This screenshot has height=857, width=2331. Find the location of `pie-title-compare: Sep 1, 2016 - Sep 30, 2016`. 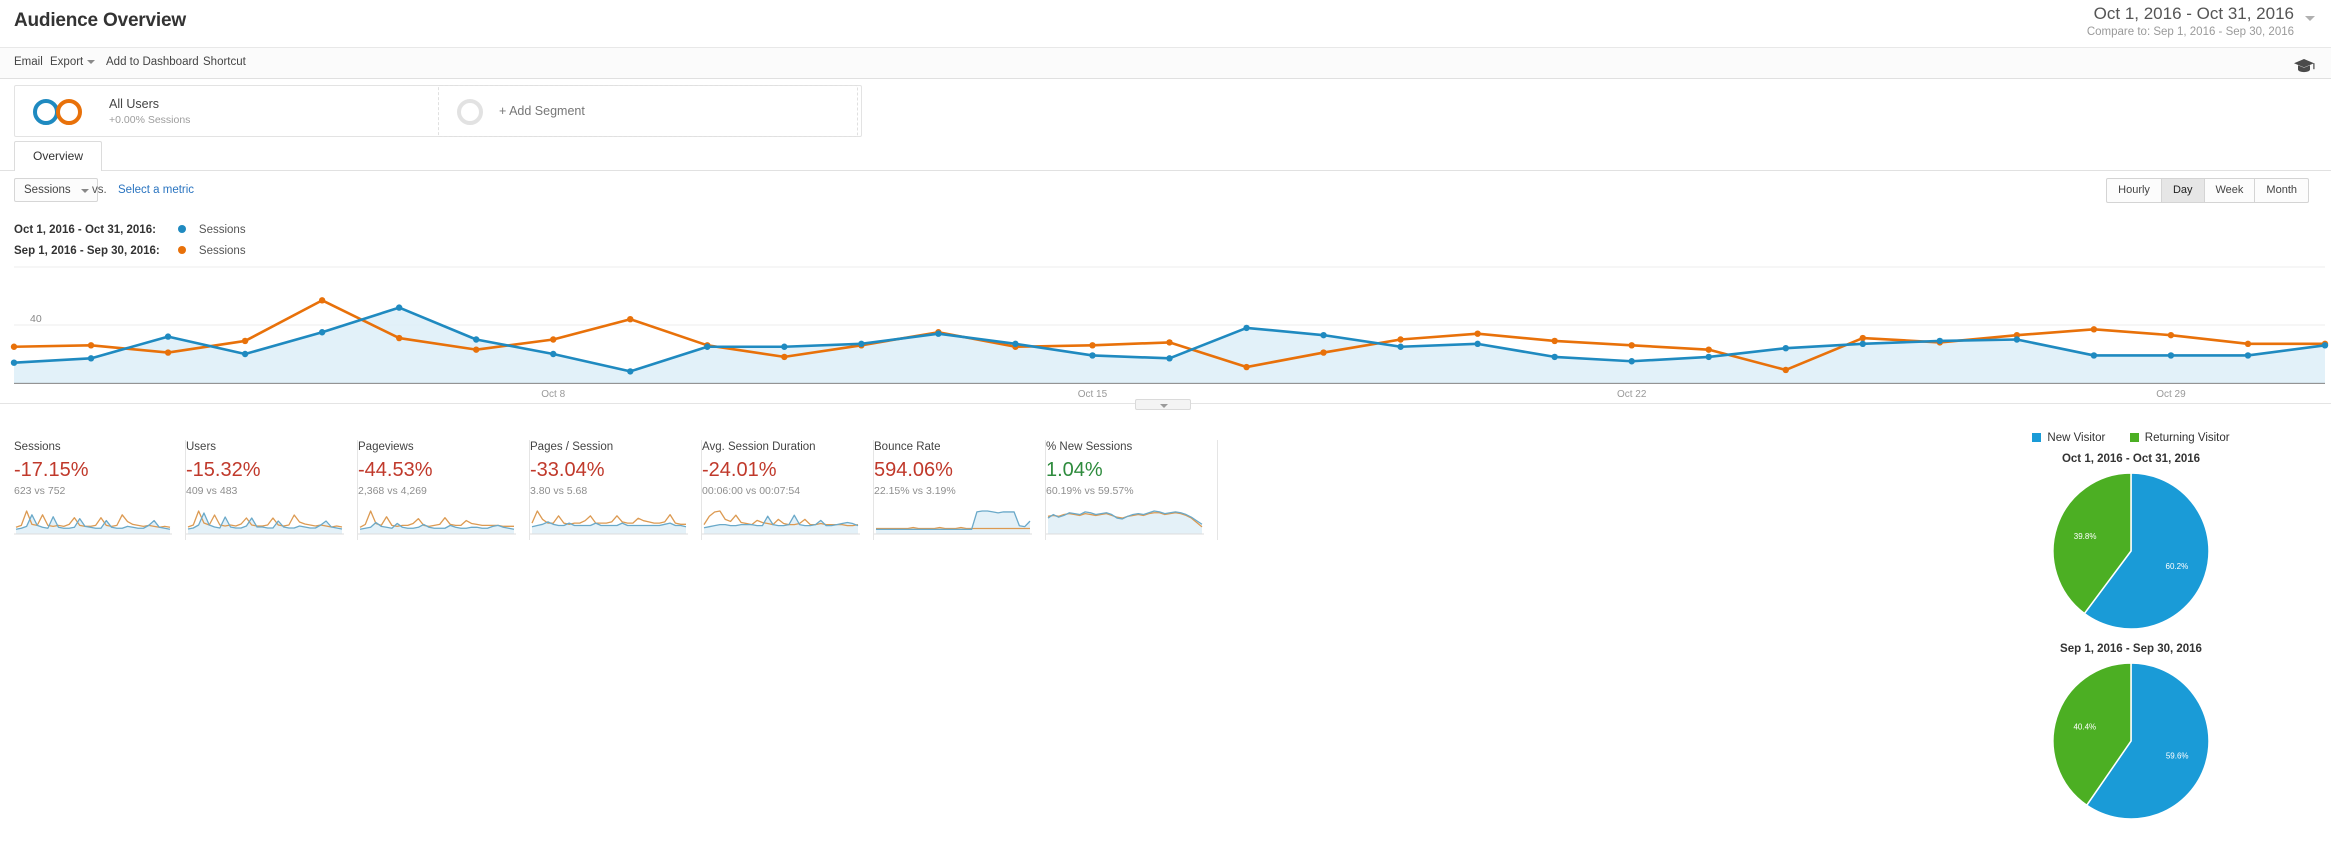

pie-title-compare: Sep 1, 2016 - Sep 30, 2016 is located at coordinates (2131, 649).